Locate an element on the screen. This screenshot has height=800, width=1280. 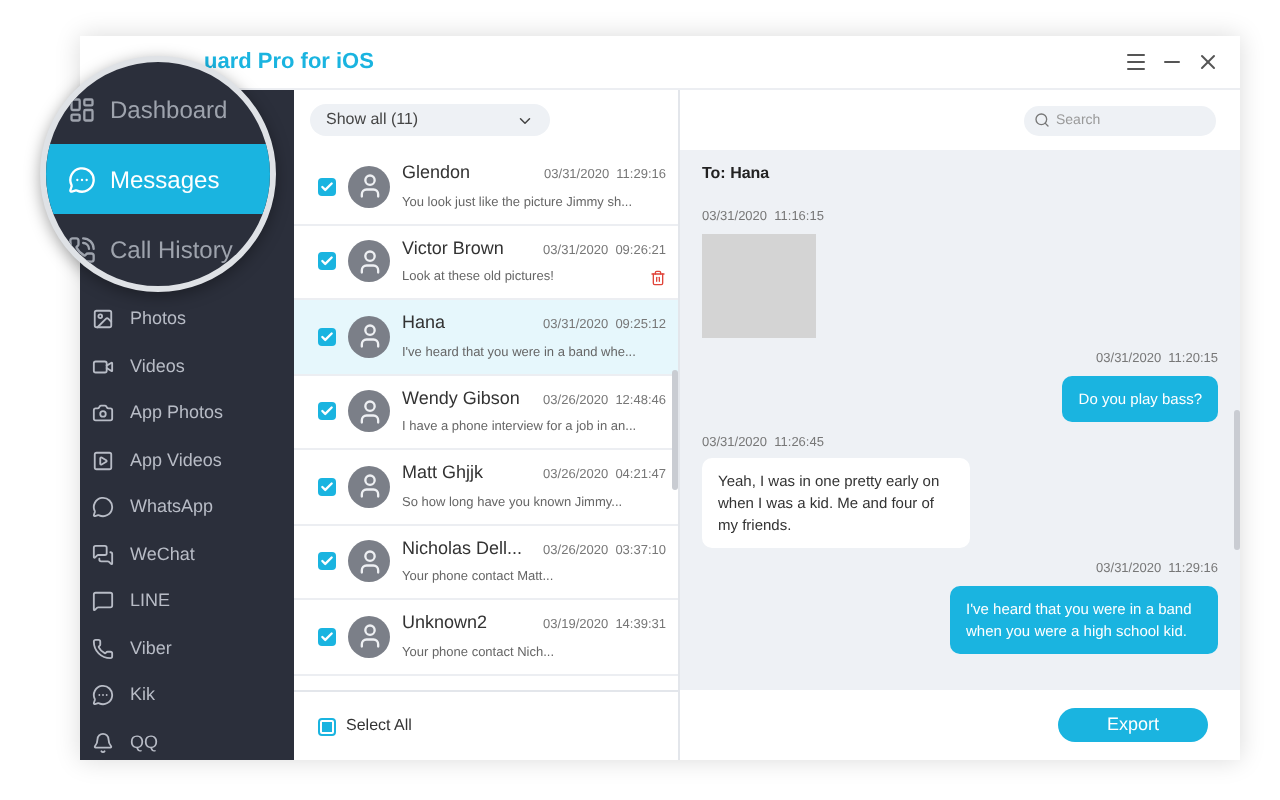
trash-icon is located at coordinates (658, 278).